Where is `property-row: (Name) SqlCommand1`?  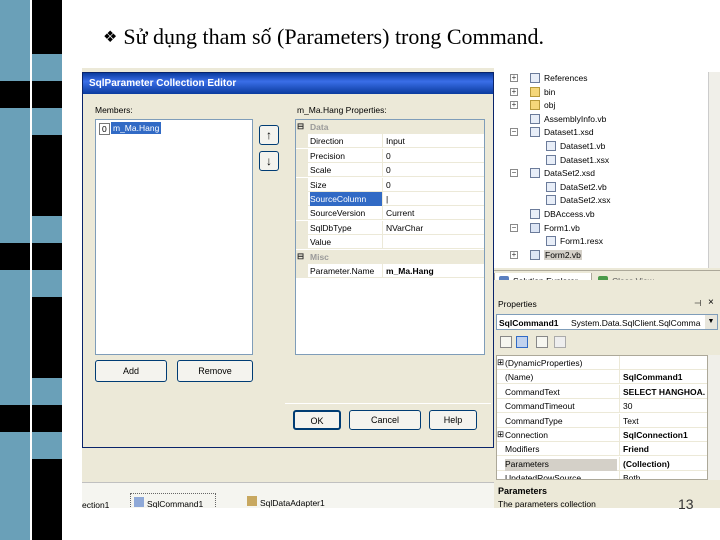
property-row: (Name) SqlCommand1 is located at coordinates (602, 377).